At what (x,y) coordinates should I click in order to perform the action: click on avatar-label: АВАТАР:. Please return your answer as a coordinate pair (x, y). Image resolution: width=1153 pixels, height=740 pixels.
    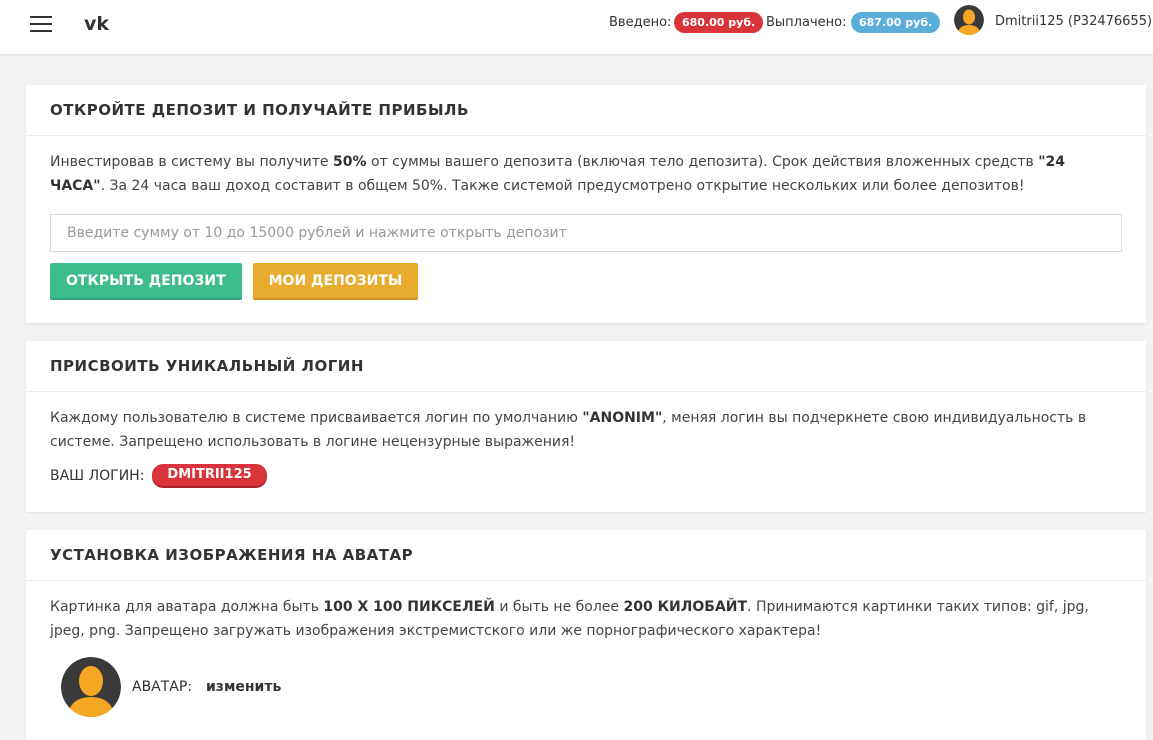
    Looking at the image, I should click on (162, 687).